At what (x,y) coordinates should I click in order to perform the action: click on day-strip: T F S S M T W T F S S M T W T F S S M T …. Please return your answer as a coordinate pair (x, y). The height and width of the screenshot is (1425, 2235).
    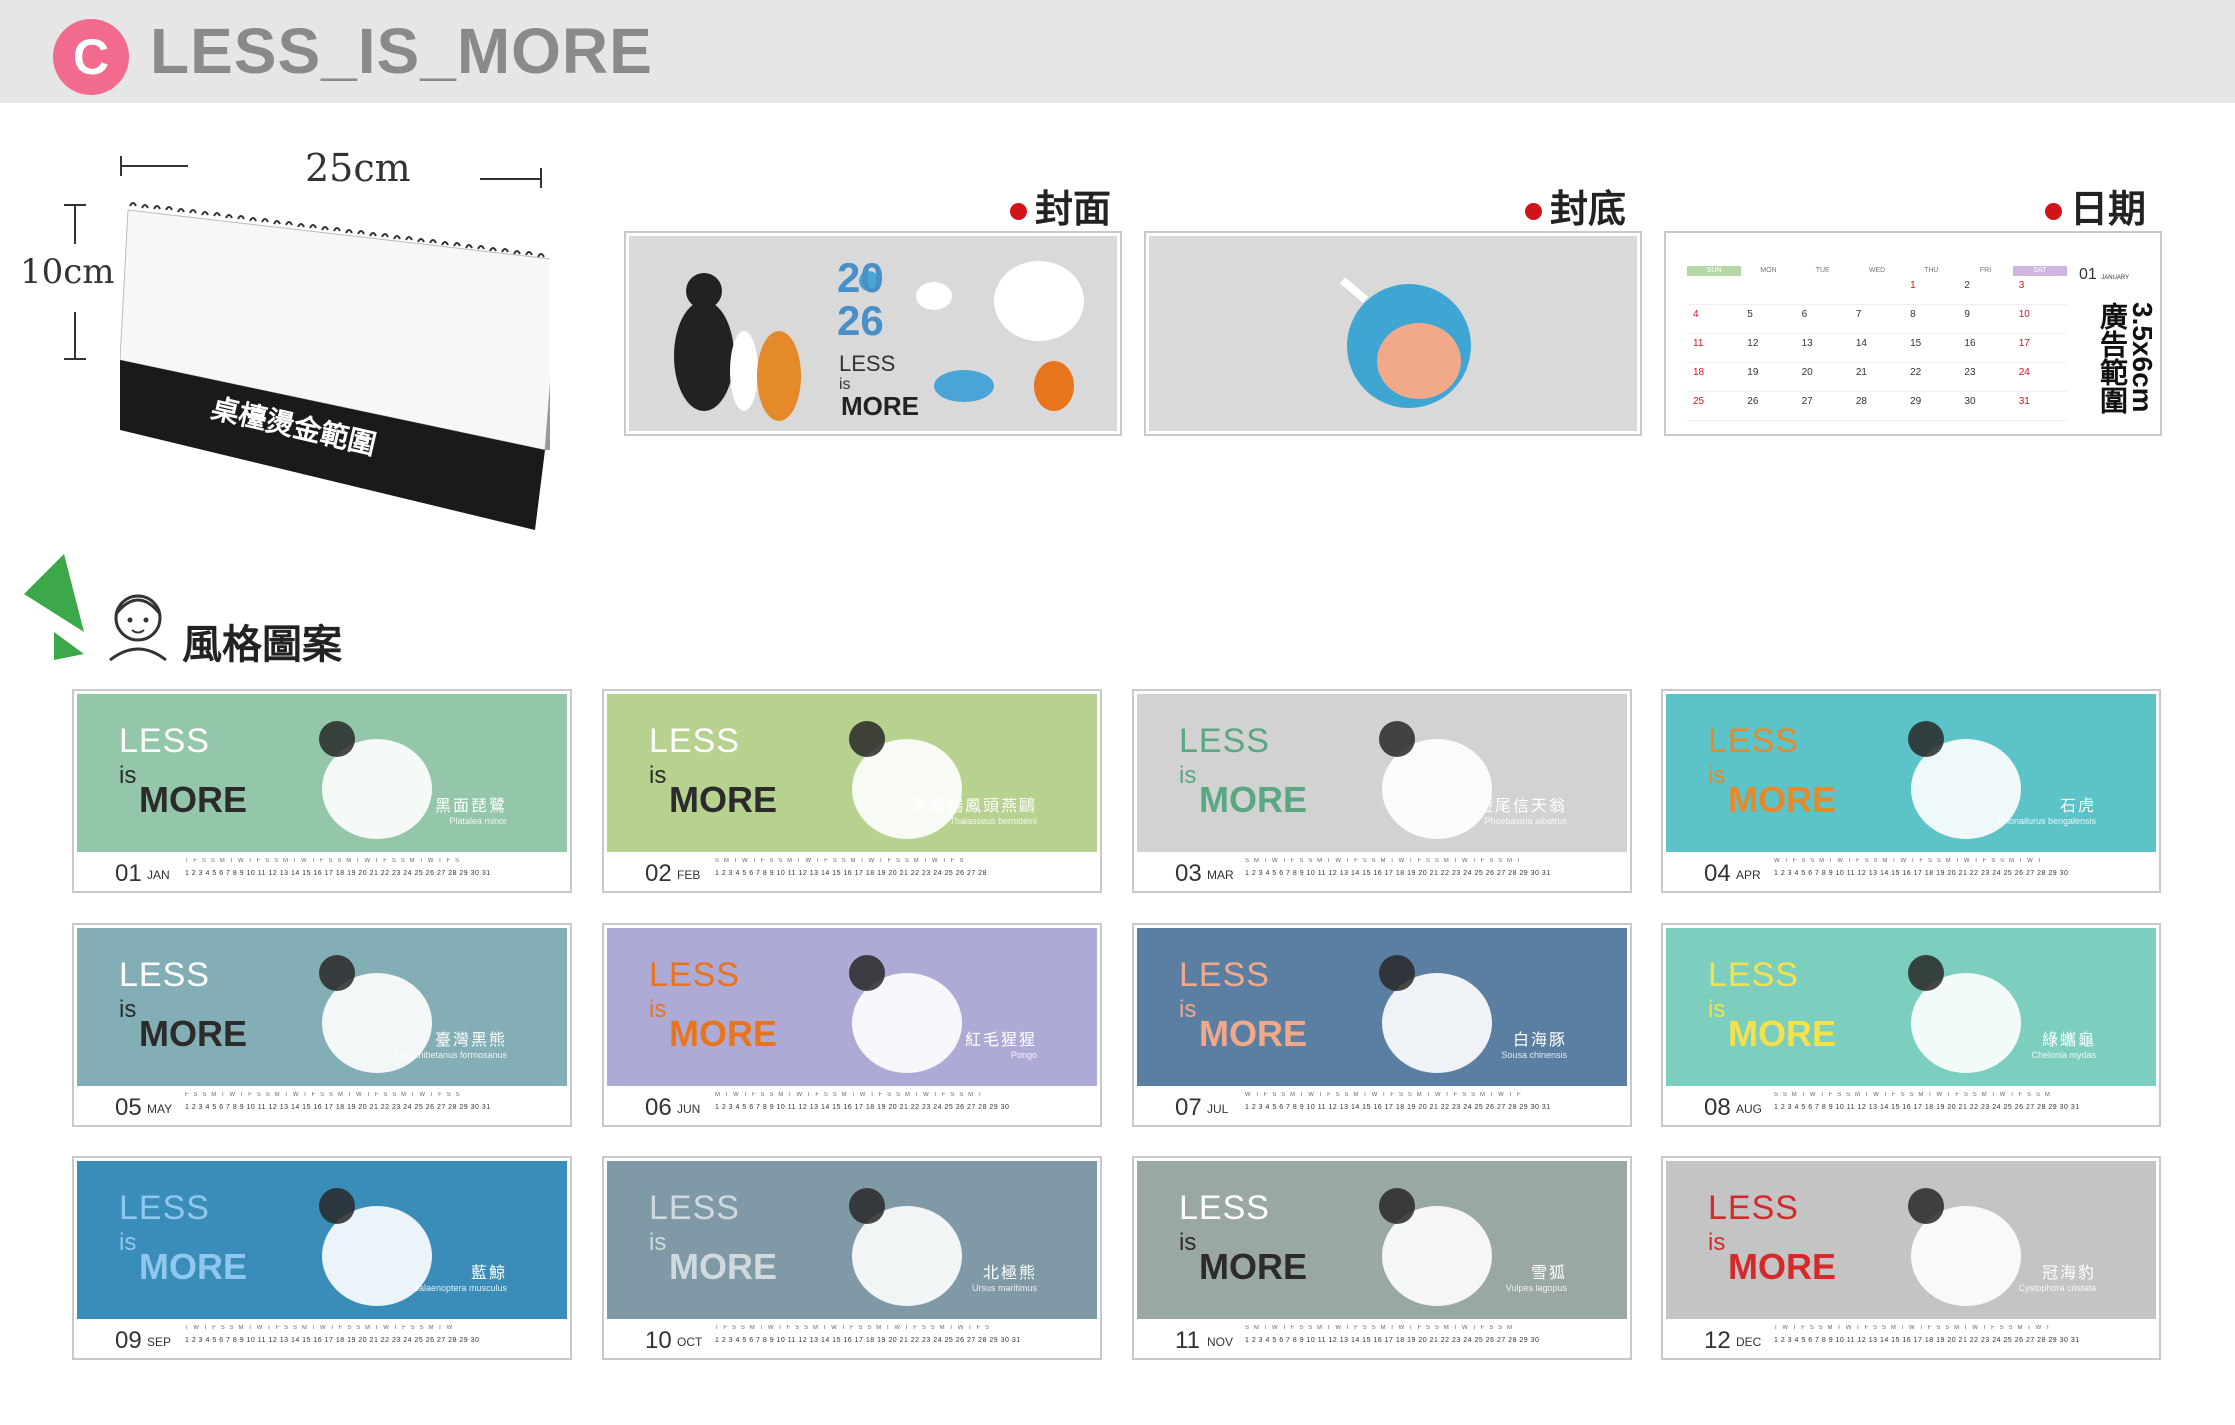
    Looking at the image, I should click on (355, 869).